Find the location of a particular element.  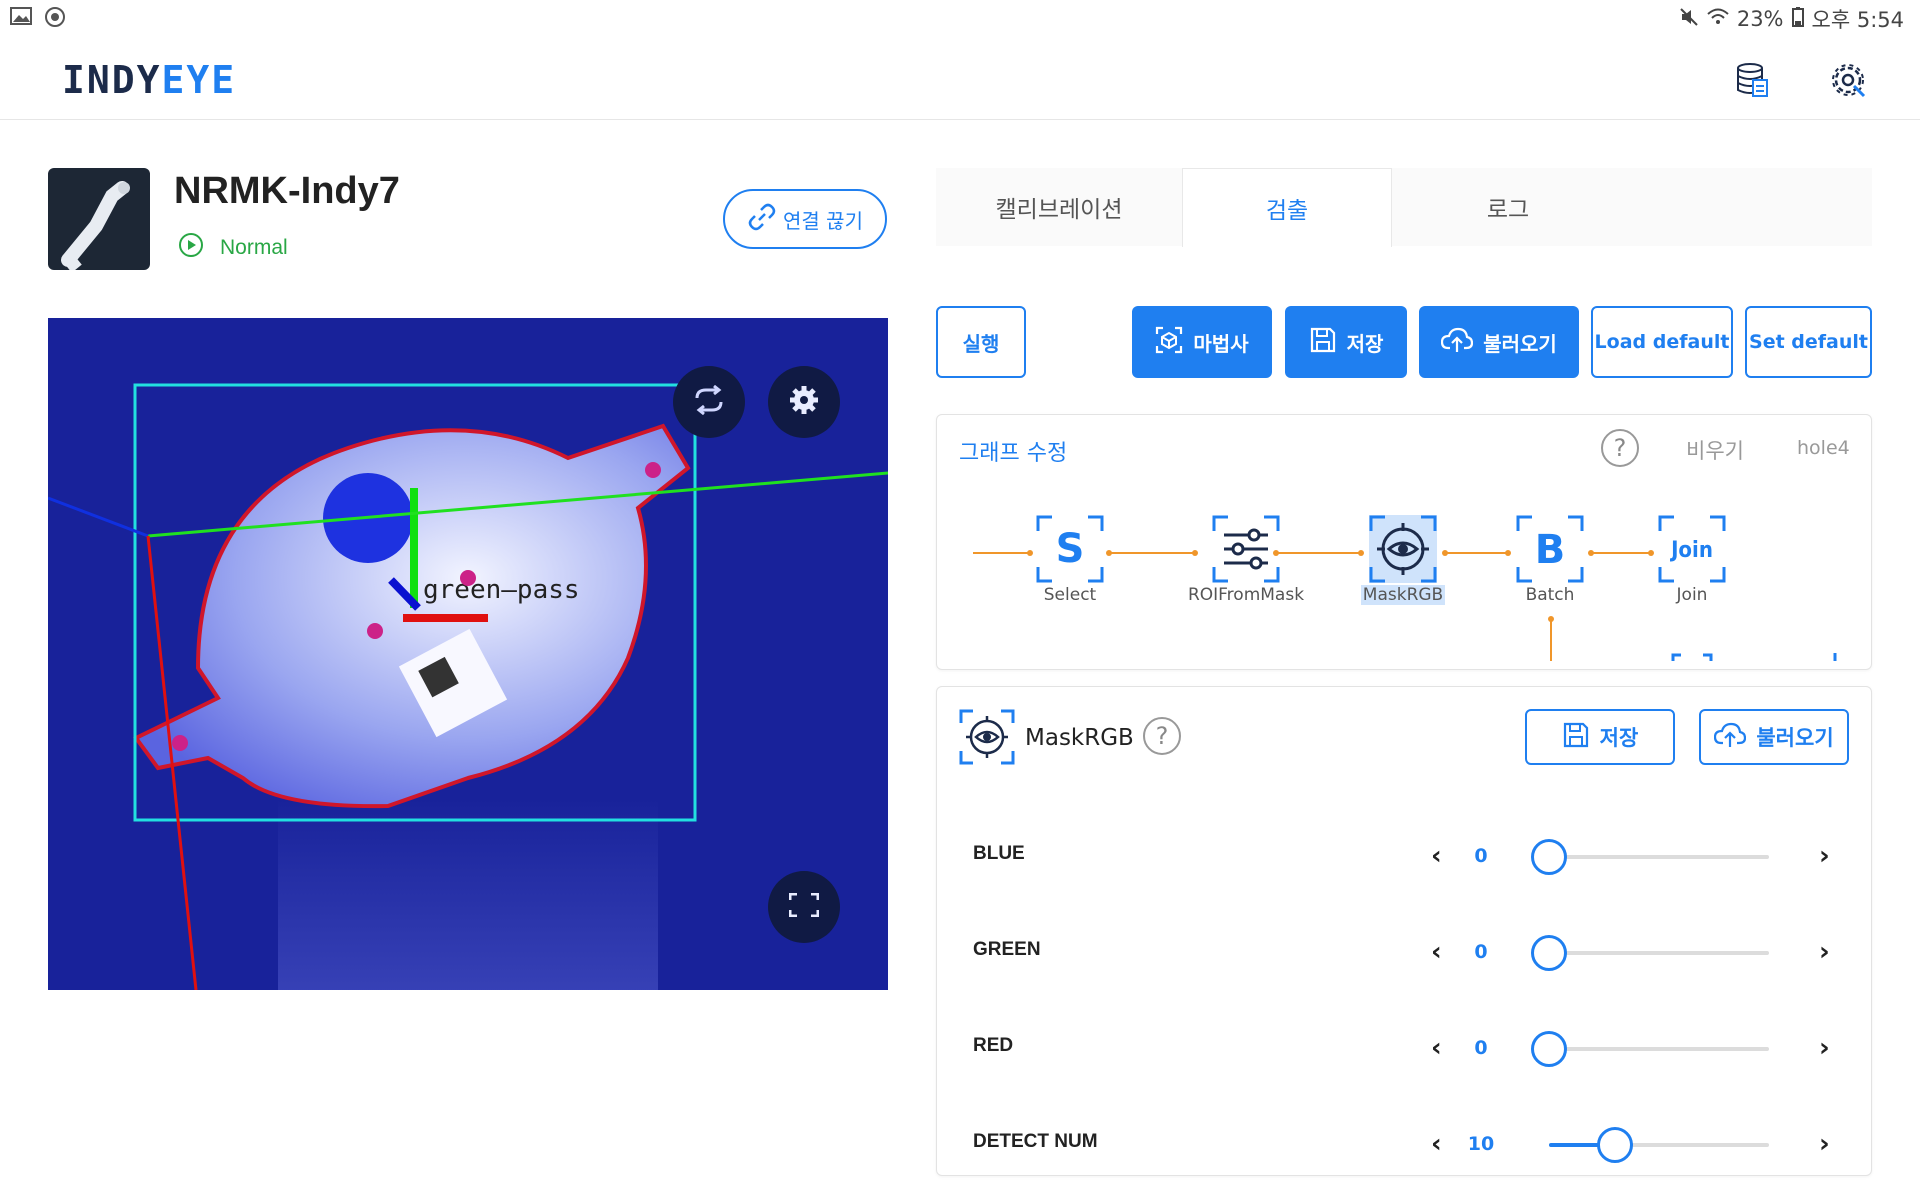

device-status-label: Normal is located at coordinates (254, 247).